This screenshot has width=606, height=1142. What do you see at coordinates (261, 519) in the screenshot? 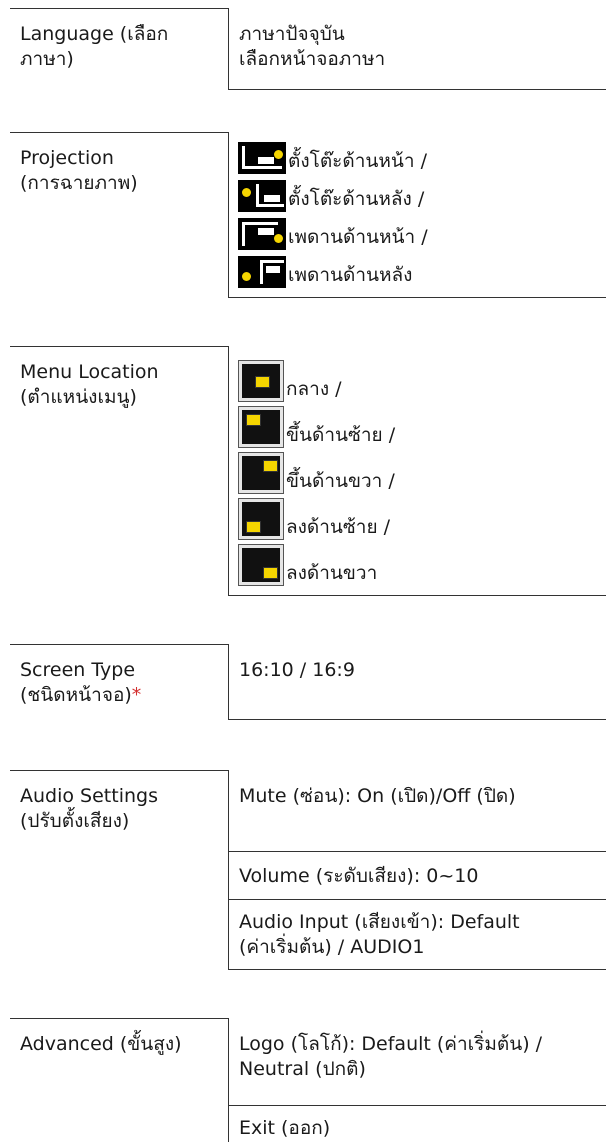
I see `menu-bottom-left-icon` at bounding box center [261, 519].